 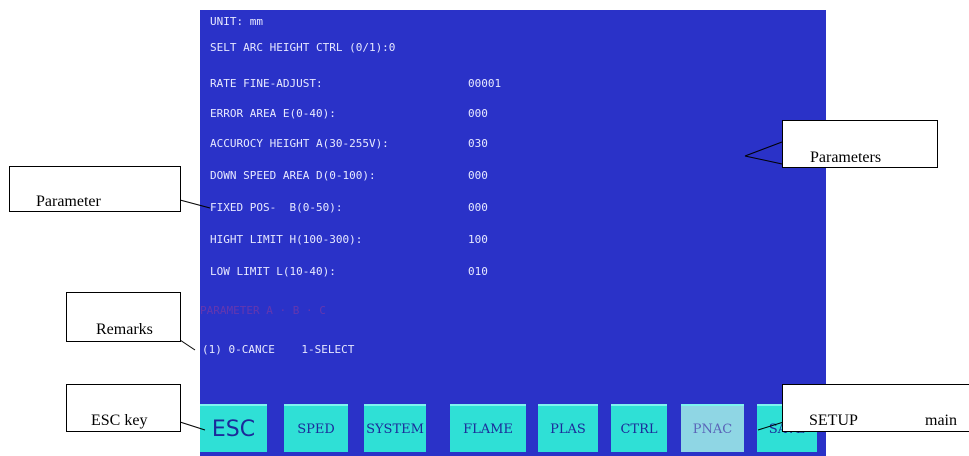 I want to click on param-fixed-pos-label: FIXED POS- B(0-50):, so click(x=276, y=207).